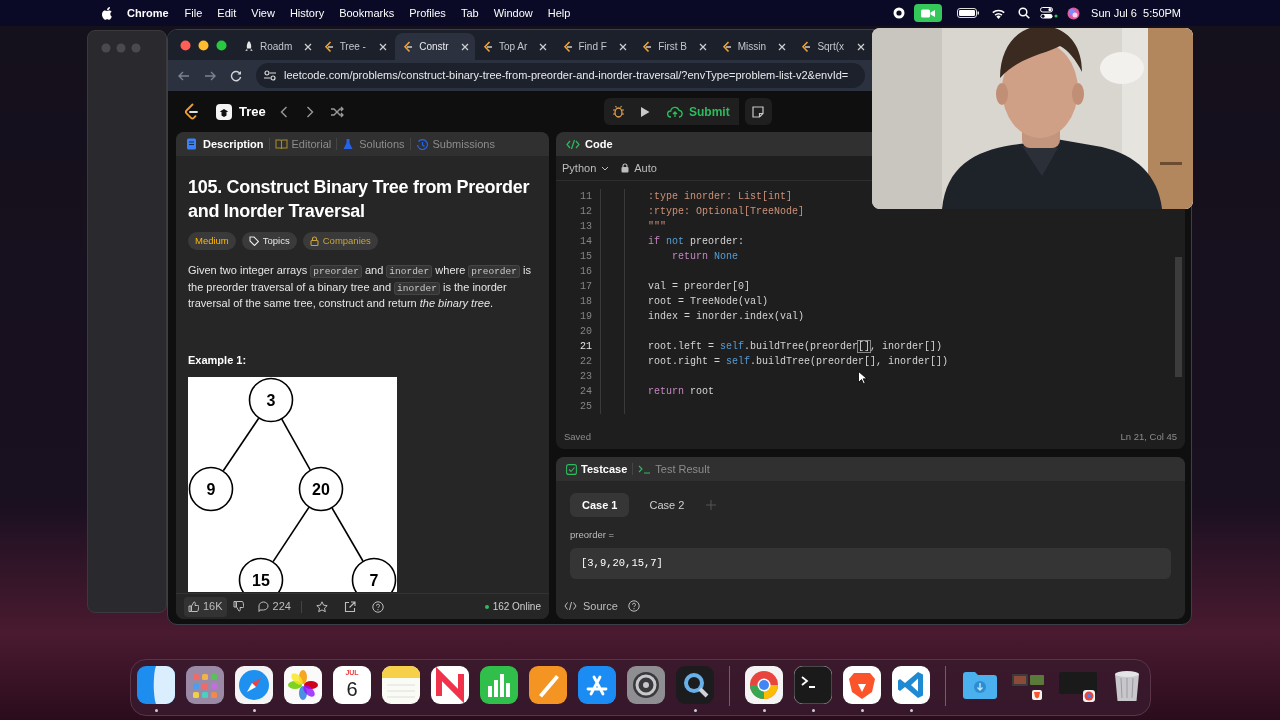 The image size is (1280, 720). What do you see at coordinates (599, 144) in the screenshot?
I see `panel-title: Code` at bounding box center [599, 144].